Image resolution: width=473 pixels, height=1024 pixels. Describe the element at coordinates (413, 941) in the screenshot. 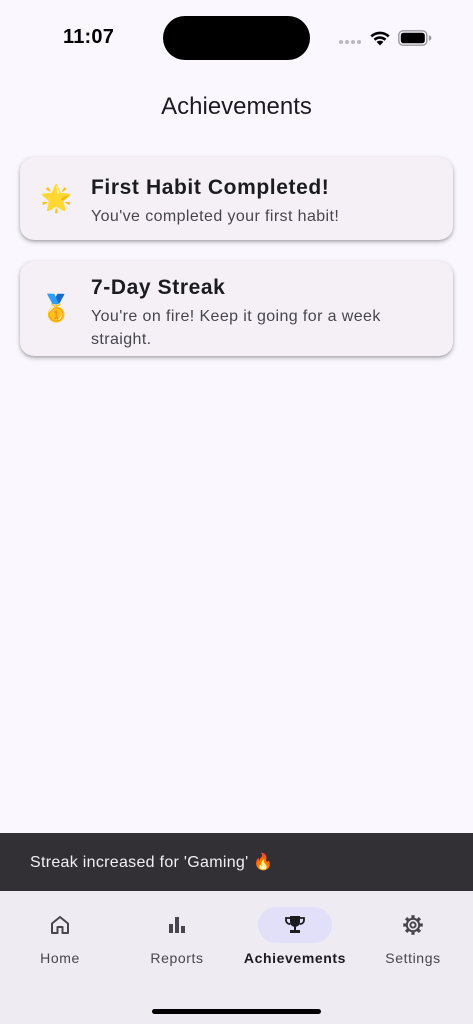

I see `nav-item-settings: Settings` at that location.